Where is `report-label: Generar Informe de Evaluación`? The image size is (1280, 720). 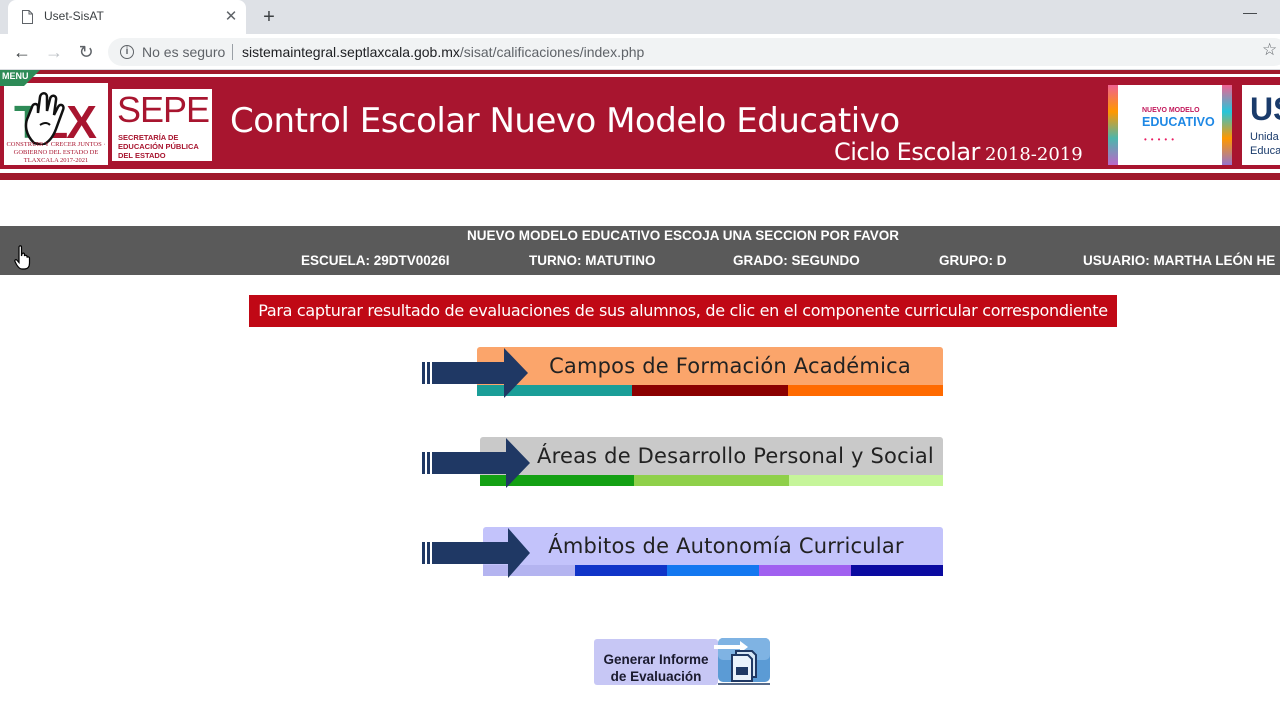 report-label: Generar Informe de Evaluación is located at coordinates (656, 668).